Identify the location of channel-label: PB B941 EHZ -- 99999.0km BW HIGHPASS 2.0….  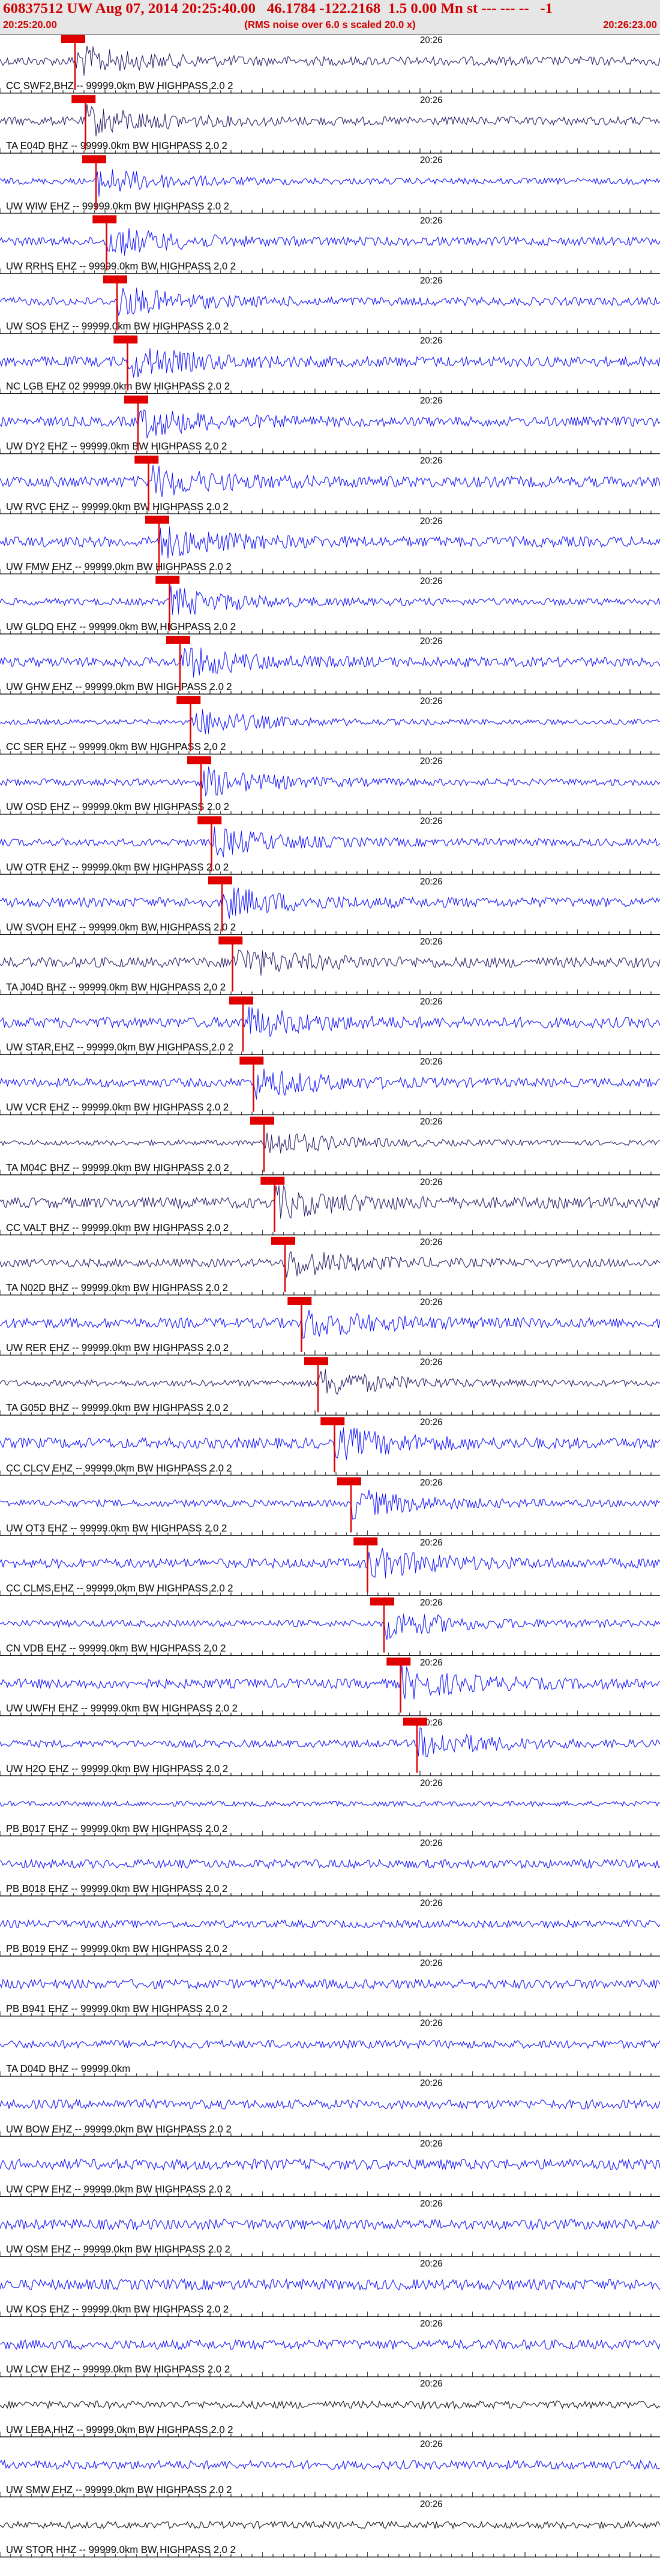
(117, 2009).